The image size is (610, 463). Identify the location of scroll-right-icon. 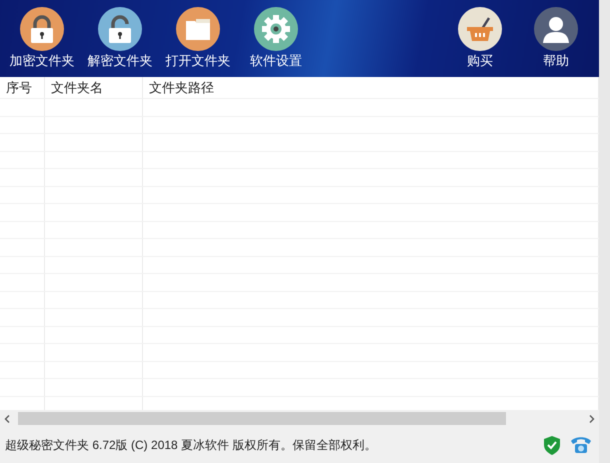
(592, 418).